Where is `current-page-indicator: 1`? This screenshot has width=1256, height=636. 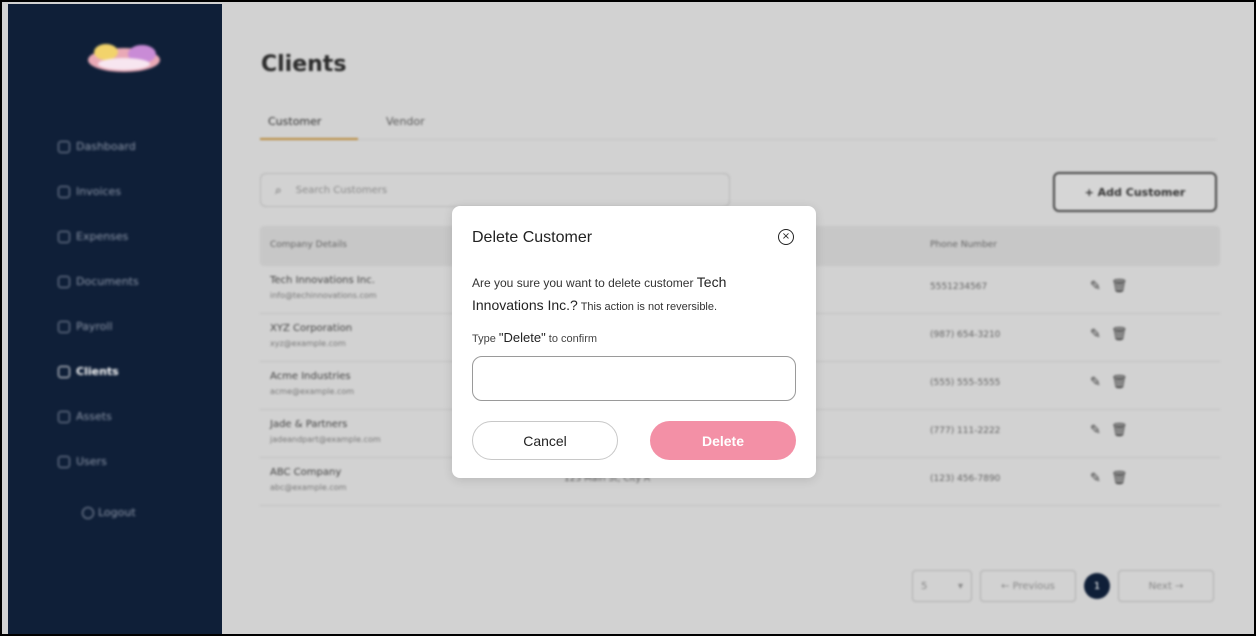 current-page-indicator: 1 is located at coordinates (1097, 586).